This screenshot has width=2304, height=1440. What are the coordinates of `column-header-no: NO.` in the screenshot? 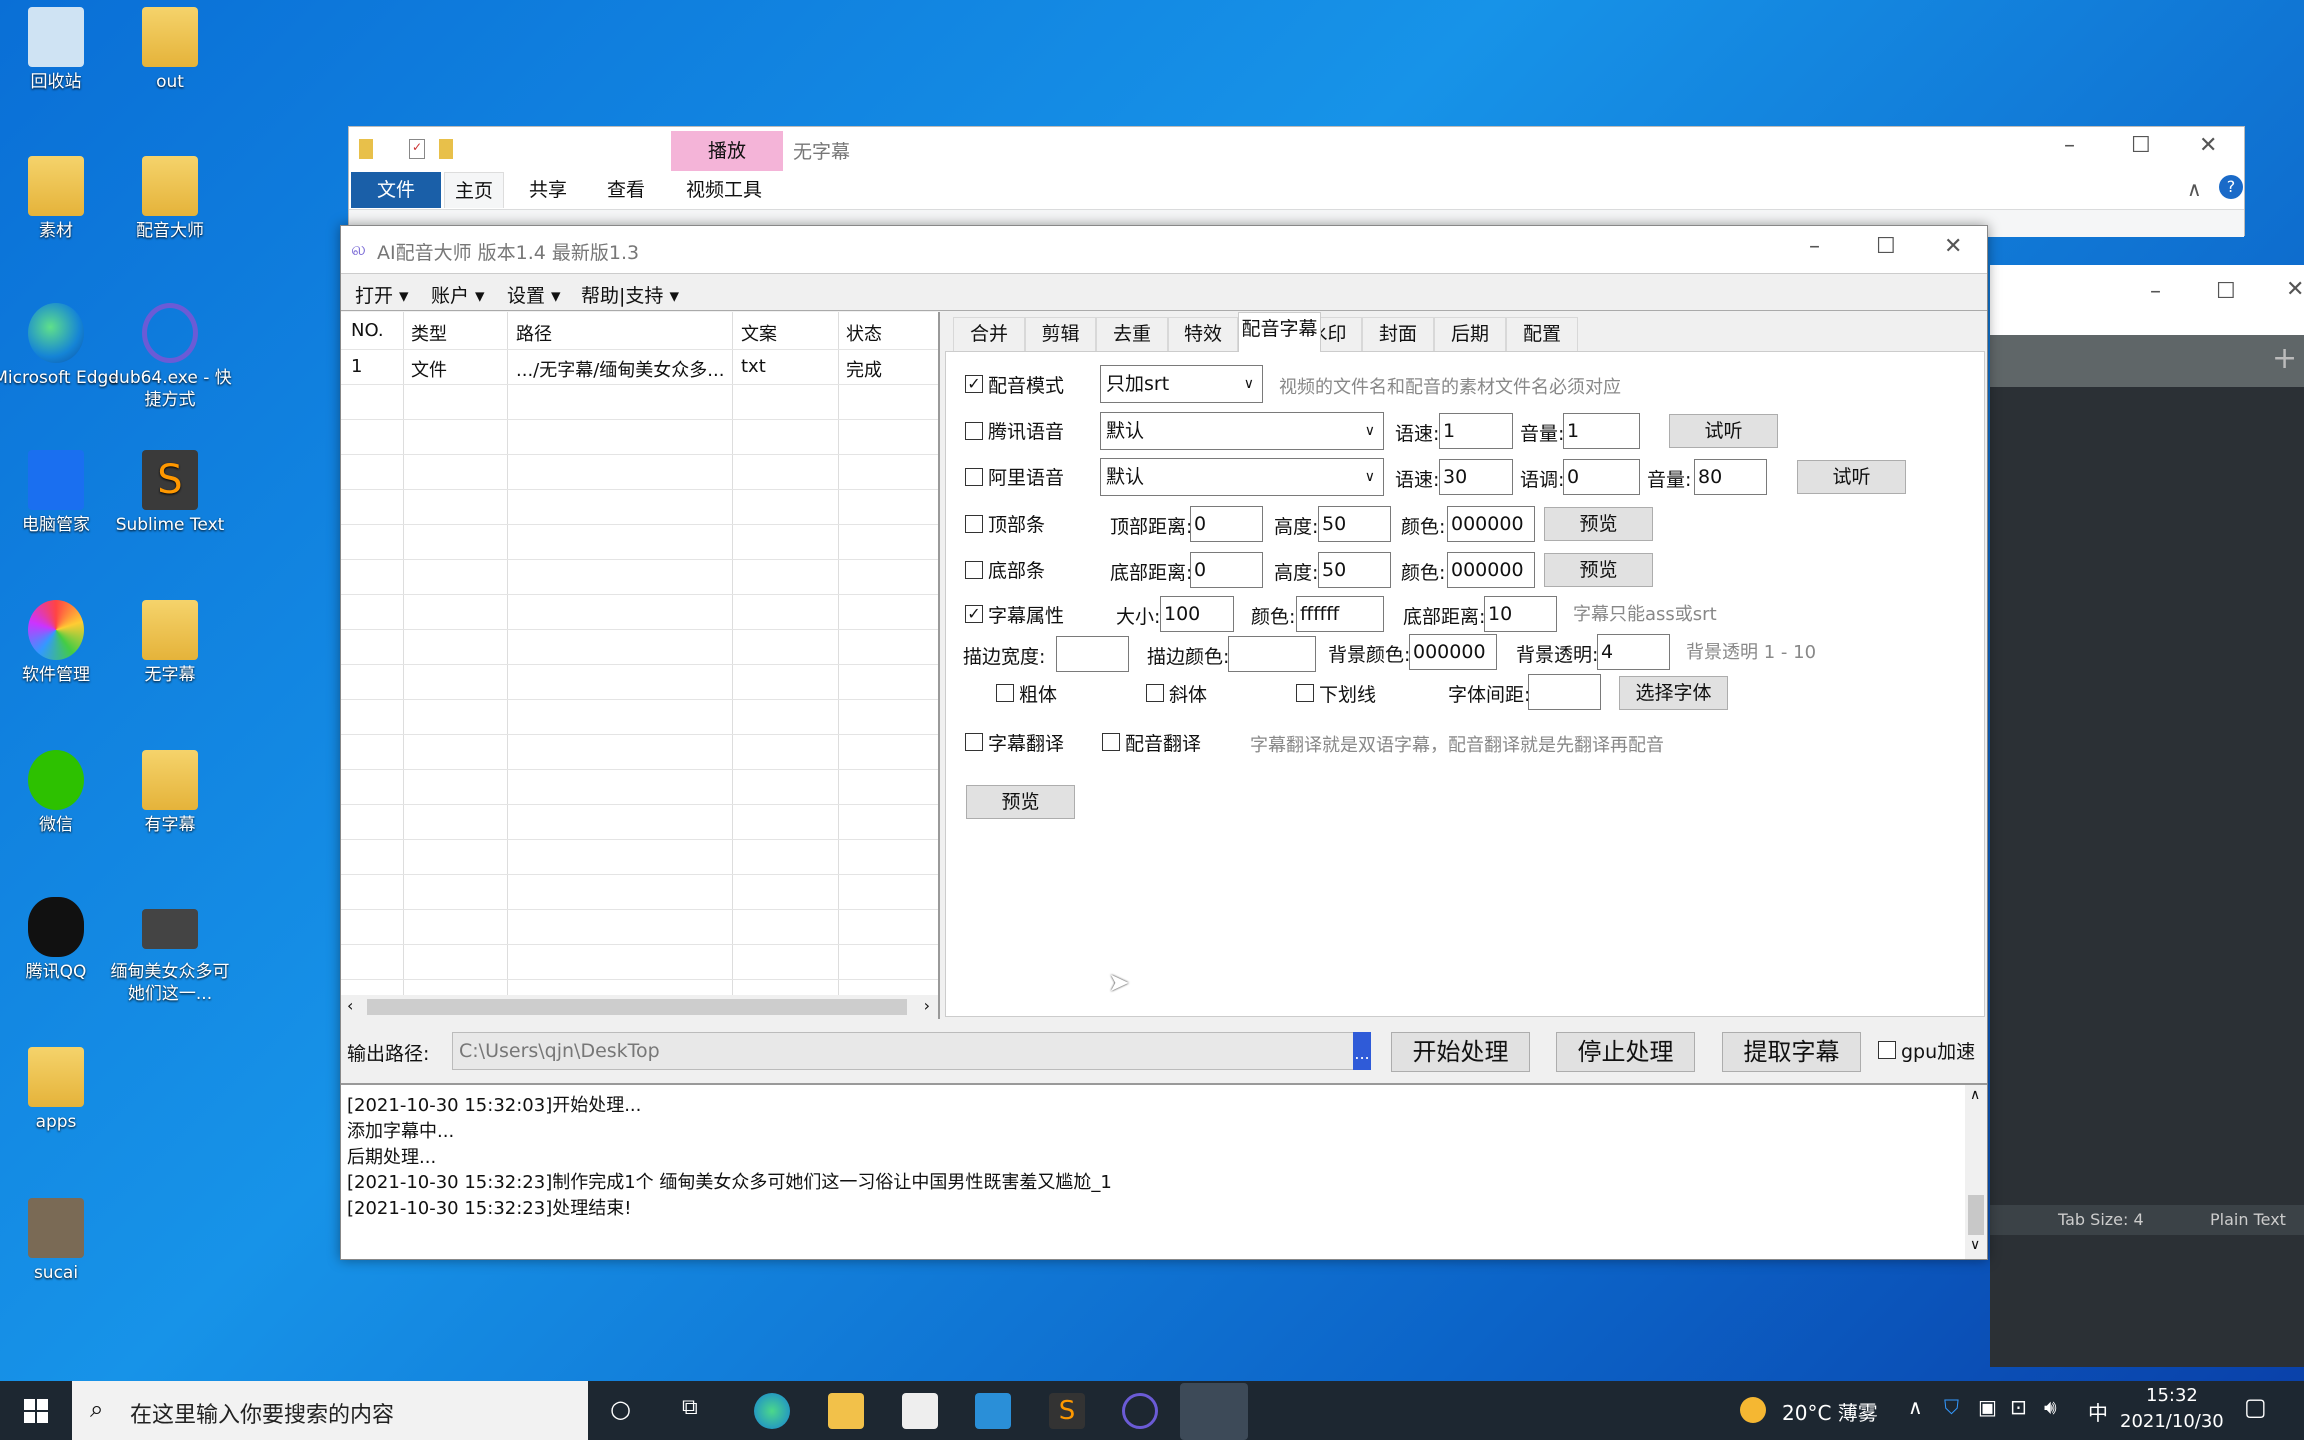 It's located at (367, 330).